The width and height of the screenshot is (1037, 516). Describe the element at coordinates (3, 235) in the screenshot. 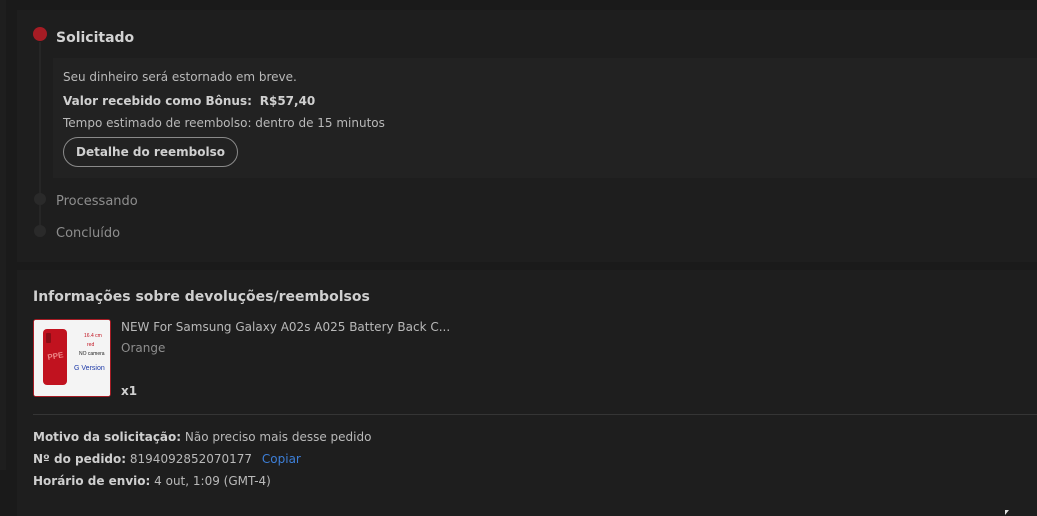

I see `left-edge` at that location.